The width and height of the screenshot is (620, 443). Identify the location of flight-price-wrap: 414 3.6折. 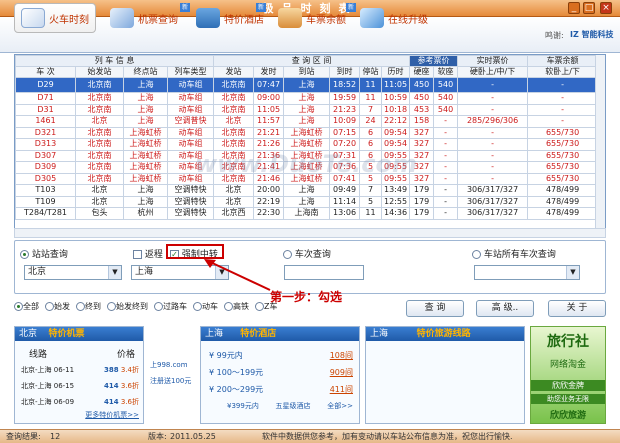
(121, 402).